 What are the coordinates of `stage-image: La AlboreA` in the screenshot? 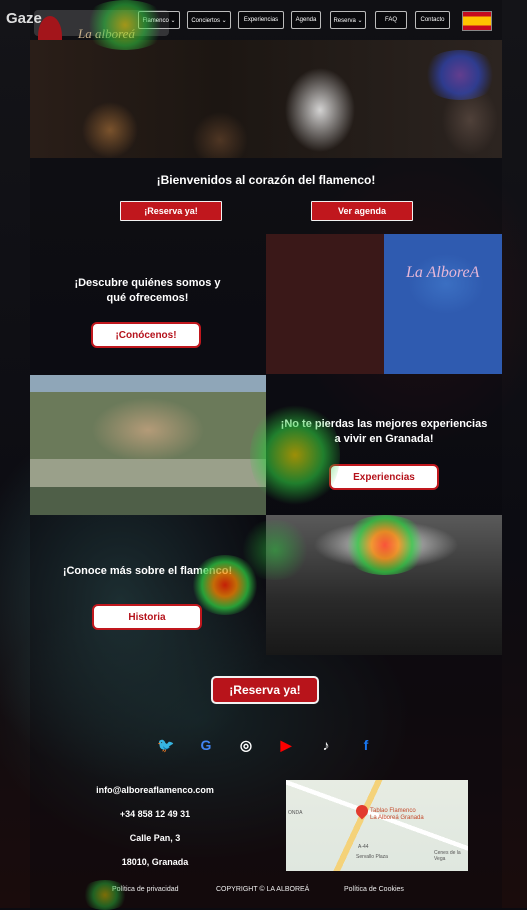 It's located at (384, 304).